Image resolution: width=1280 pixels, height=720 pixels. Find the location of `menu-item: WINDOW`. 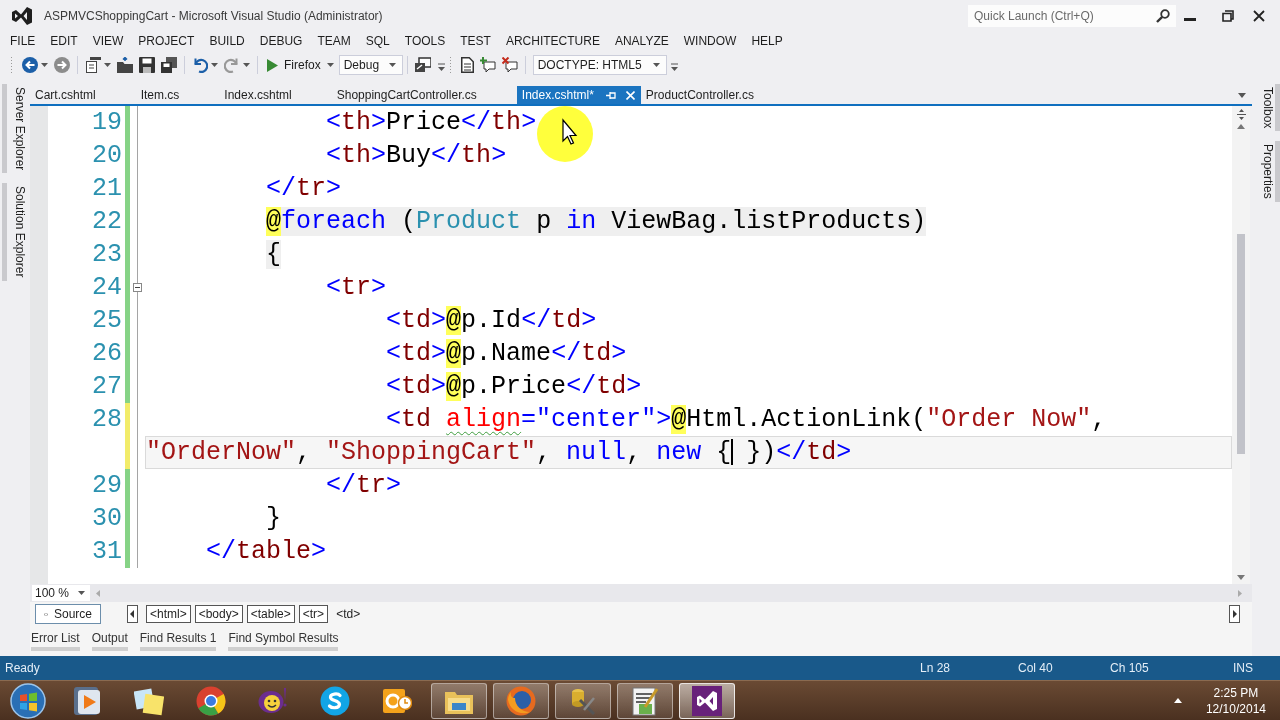

menu-item: WINDOW is located at coordinates (710, 41).